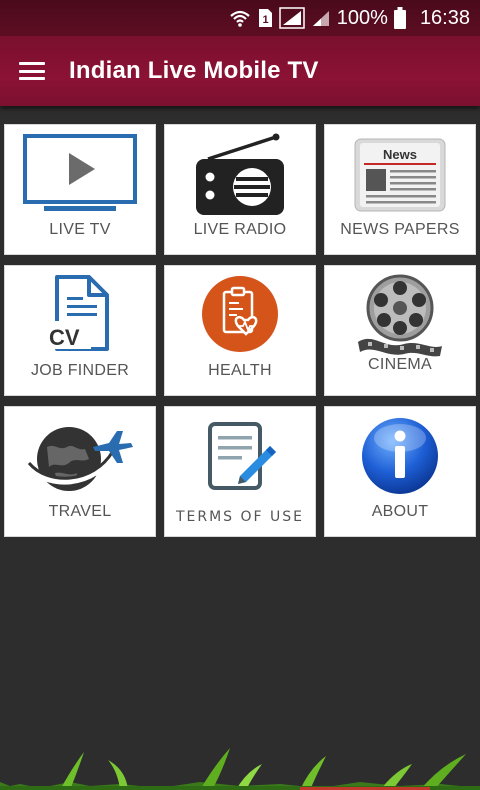  I want to click on tile-travel: TRAVEL, so click(80, 471).